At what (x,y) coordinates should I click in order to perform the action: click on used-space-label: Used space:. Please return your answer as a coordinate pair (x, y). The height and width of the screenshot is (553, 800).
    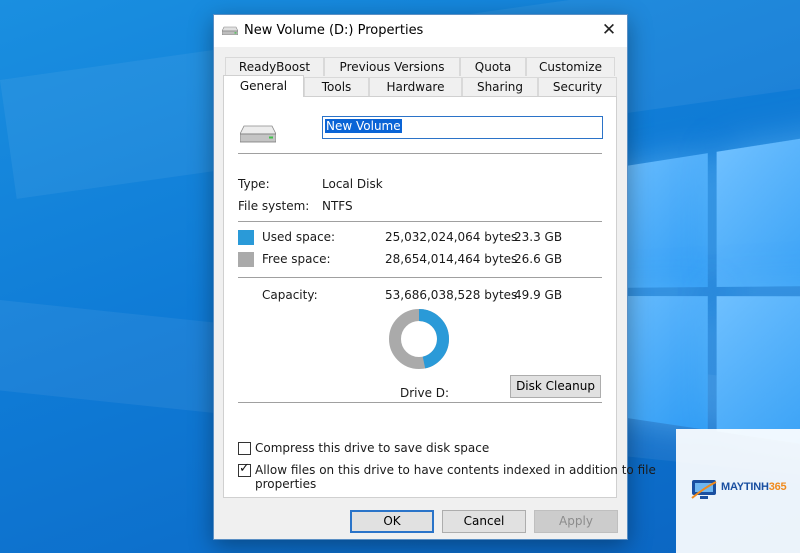
    Looking at the image, I should click on (299, 237).